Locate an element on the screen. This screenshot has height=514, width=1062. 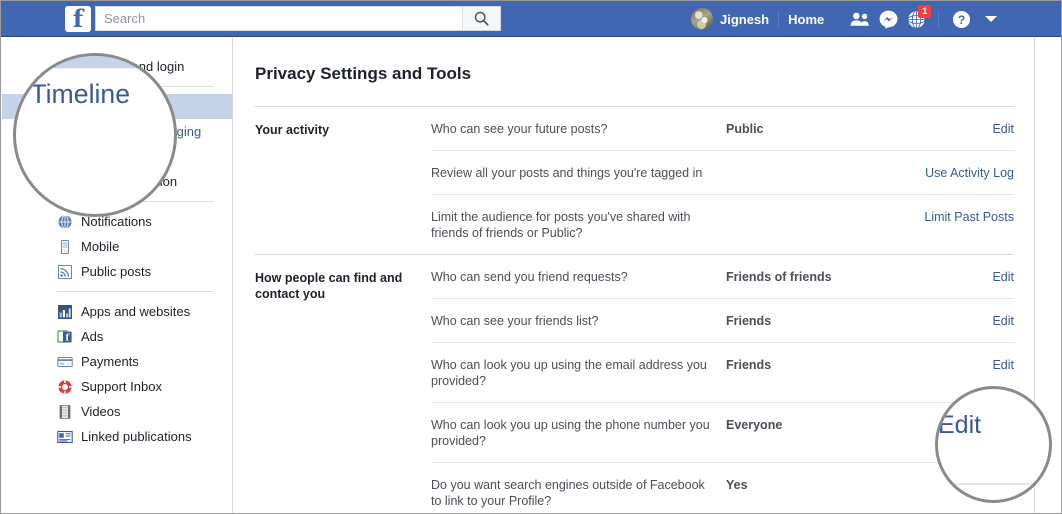
top-navigation-bar: f Jignesh Home is located at coordinates (531, 19).